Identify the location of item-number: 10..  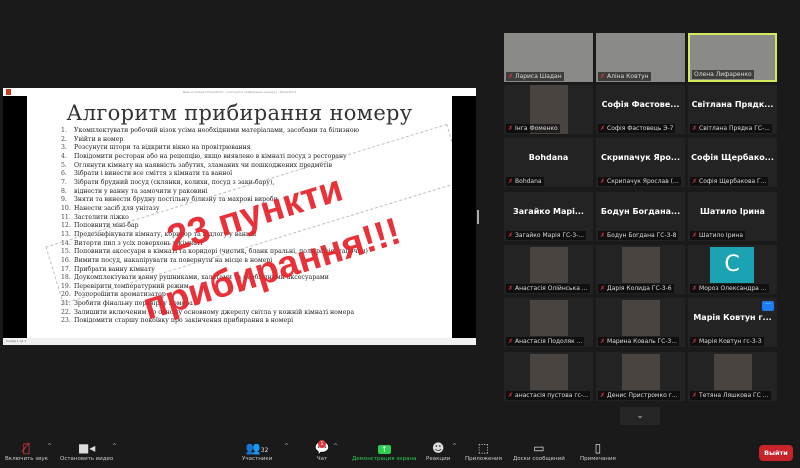
(66, 208).